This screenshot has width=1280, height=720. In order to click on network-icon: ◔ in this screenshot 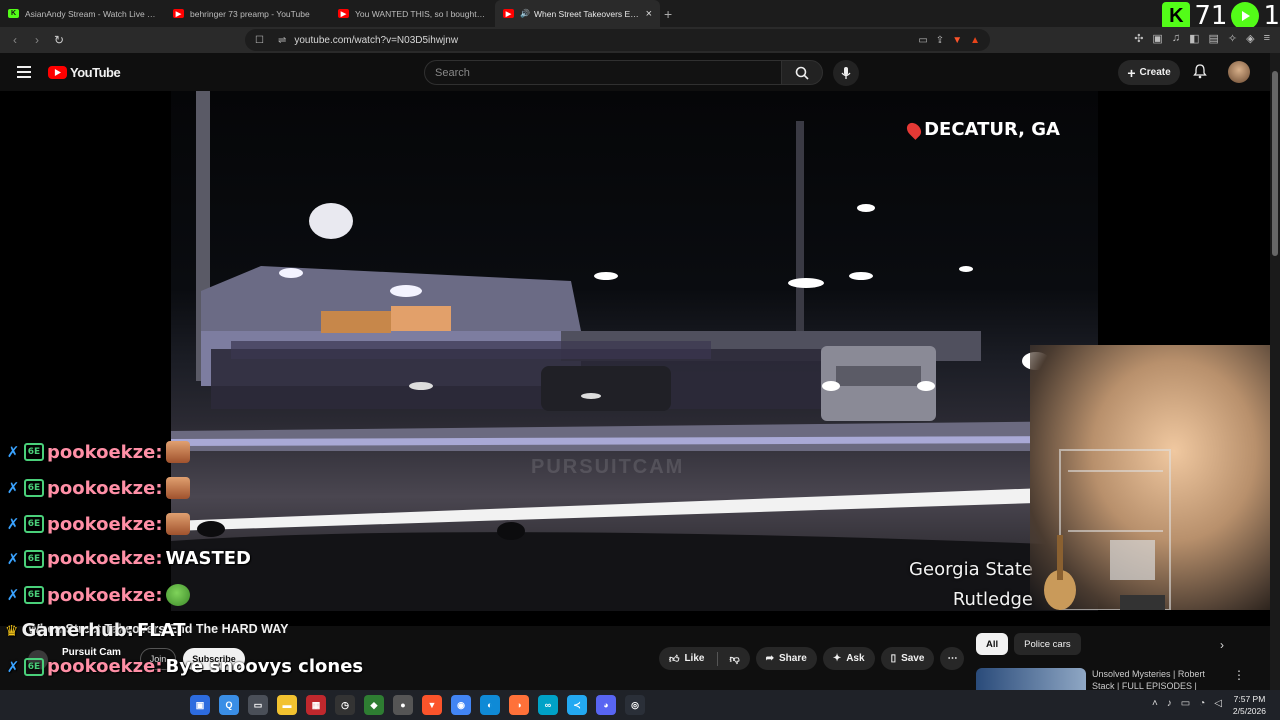, I will do `click(1202, 703)`.